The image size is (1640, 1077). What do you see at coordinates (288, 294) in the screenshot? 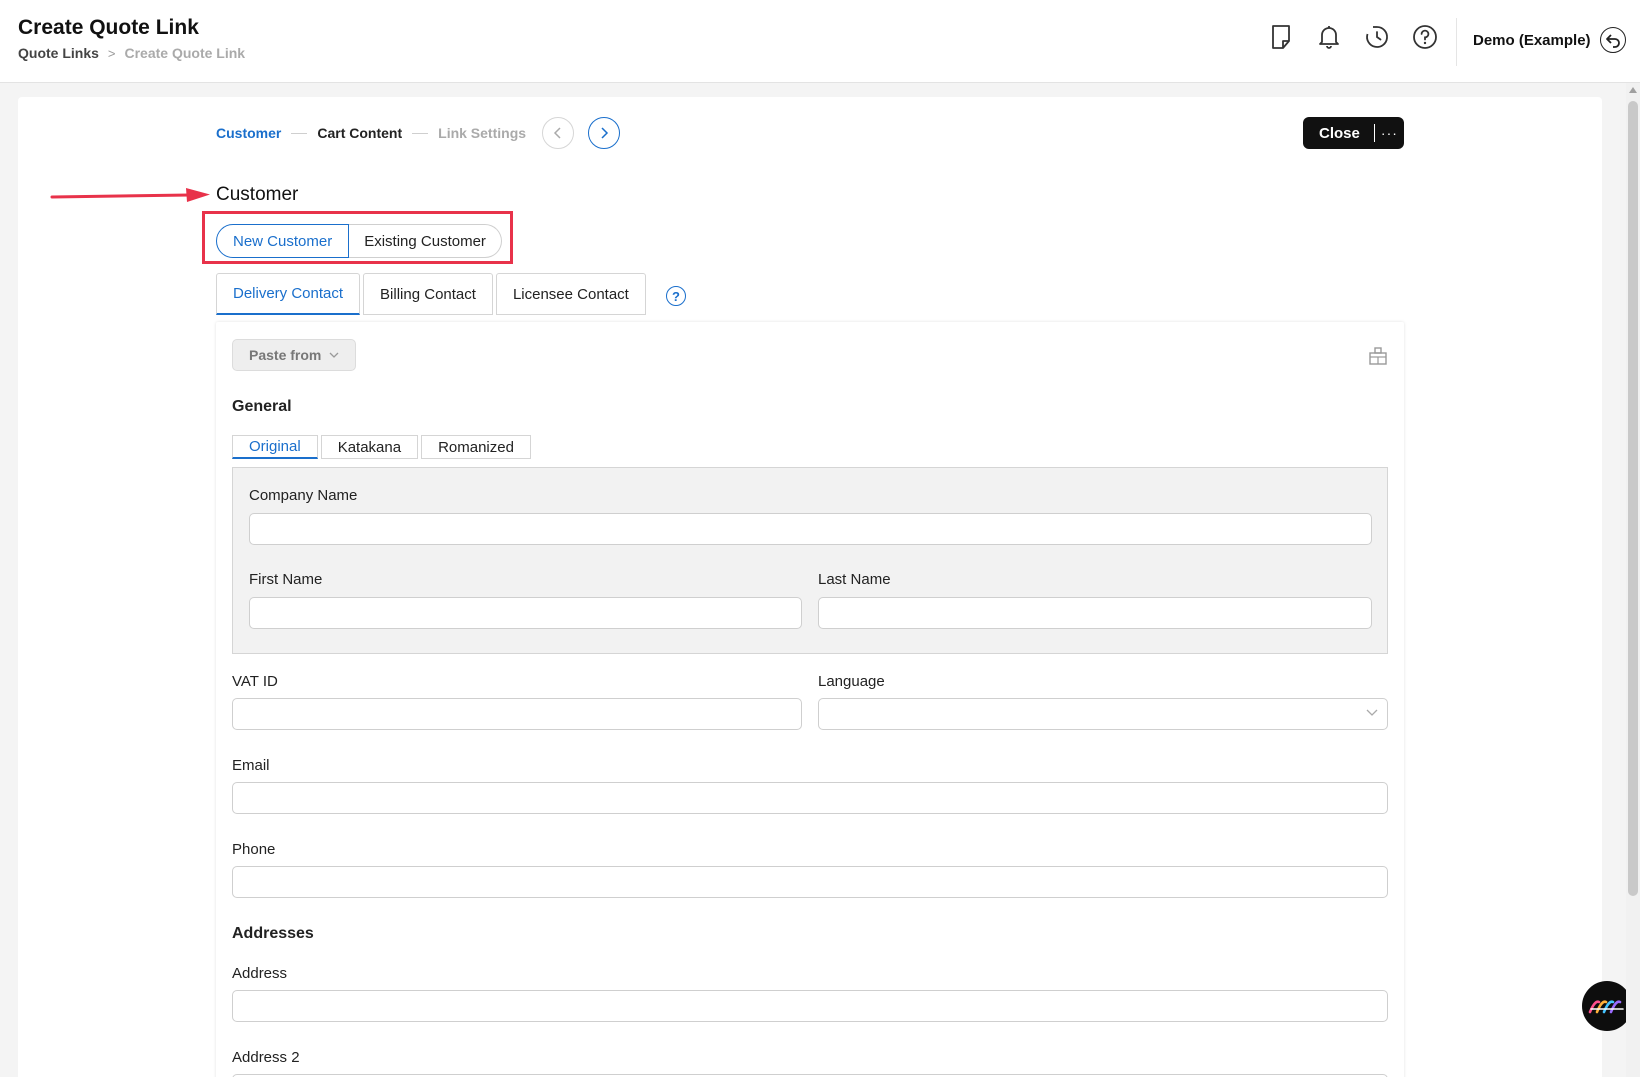
I see `tab-delivery-contact: Delivery Contact` at bounding box center [288, 294].